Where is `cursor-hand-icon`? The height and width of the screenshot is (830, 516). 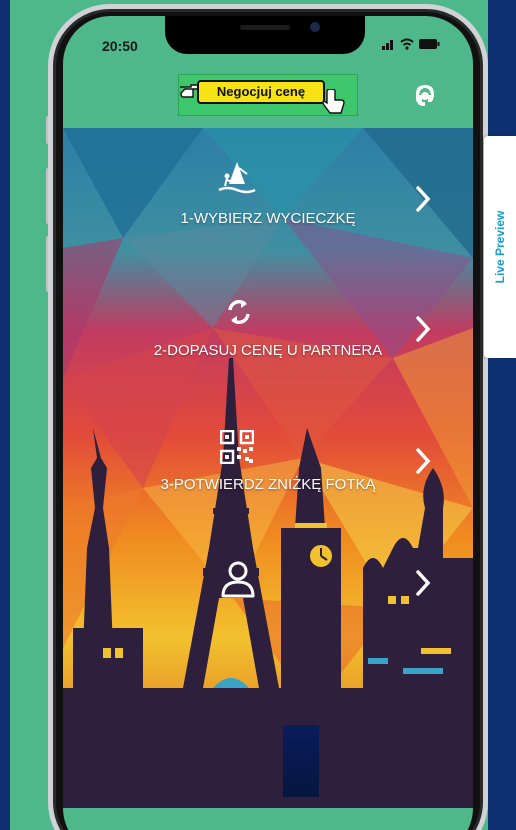 cursor-hand-icon is located at coordinates (333, 101).